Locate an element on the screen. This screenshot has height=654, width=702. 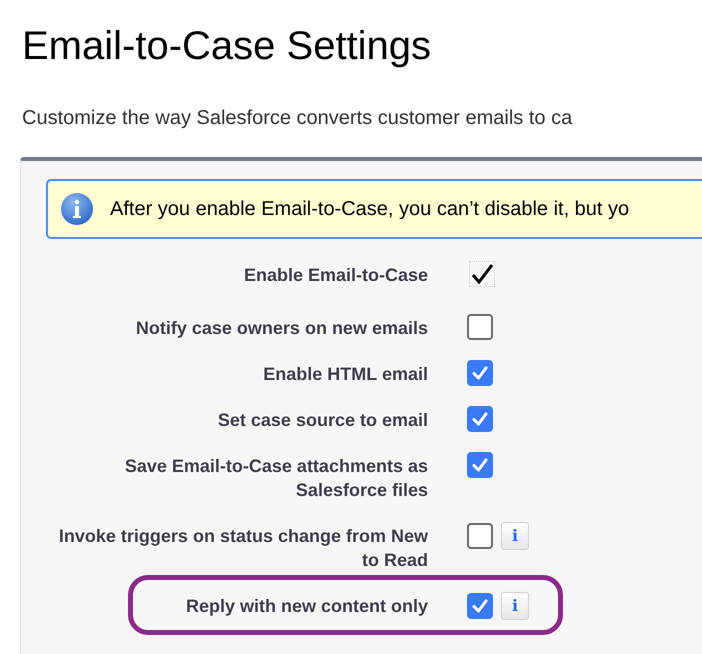
setting-label: Save Email-to-Case attachments as Salesforce files is located at coordinates (276, 478).